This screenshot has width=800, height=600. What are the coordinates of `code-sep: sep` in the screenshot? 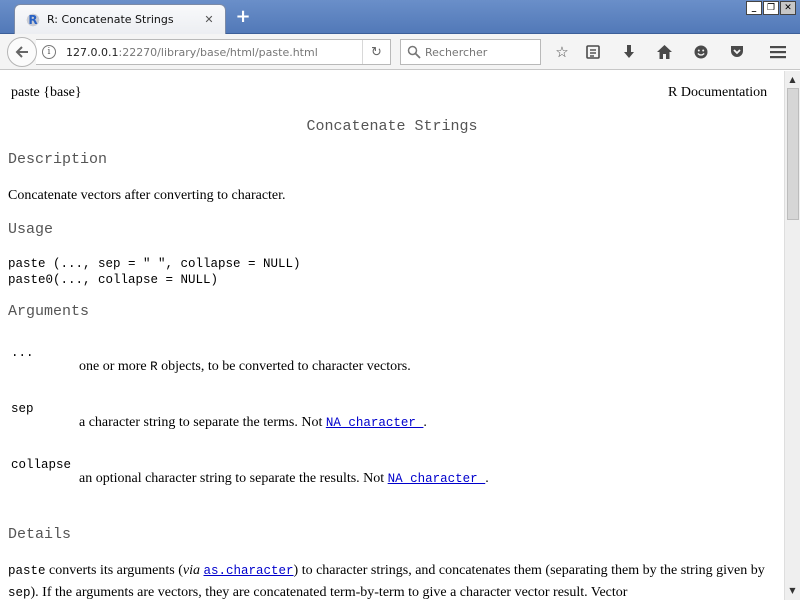 It's located at (19, 593).